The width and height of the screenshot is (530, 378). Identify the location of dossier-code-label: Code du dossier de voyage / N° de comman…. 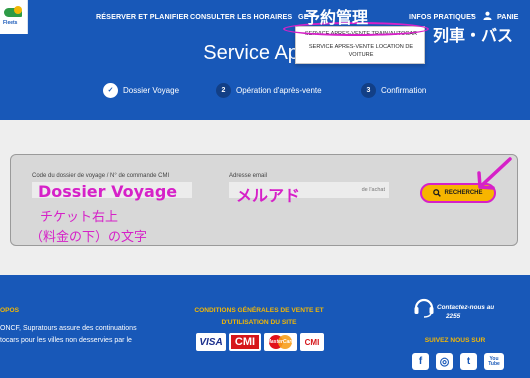
(101, 176).